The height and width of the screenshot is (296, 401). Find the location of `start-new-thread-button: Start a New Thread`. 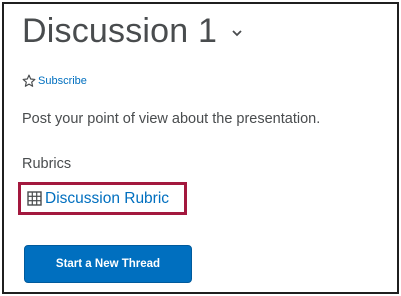

start-new-thread-button: Start a New Thread is located at coordinates (108, 264).